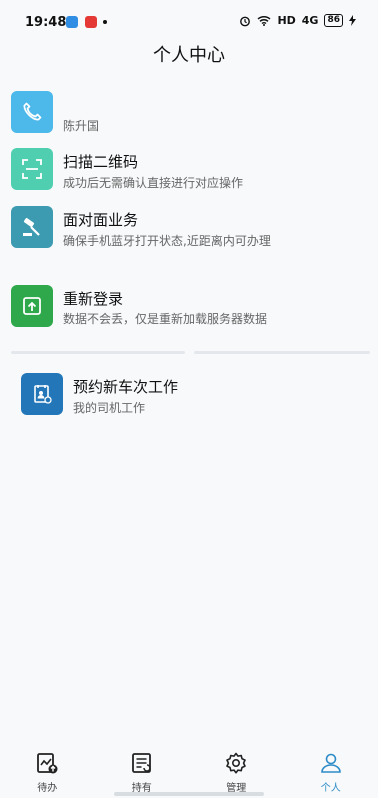 The height and width of the screenshot is (798, 378). Describe the element at coordinates (101, 220) in the screenshot. I see `face-to-face-title: 面对面业务` at that location.